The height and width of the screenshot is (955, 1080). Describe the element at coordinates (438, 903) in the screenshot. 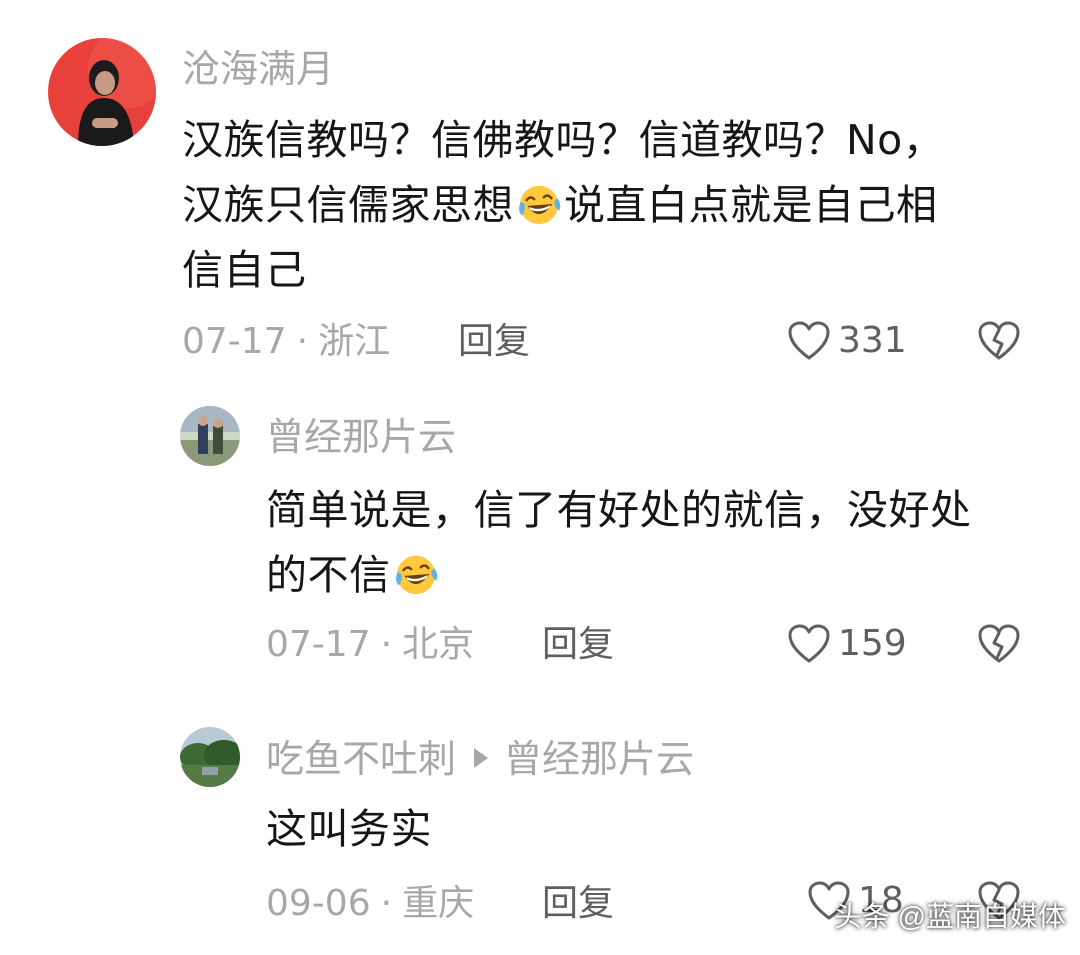

I see `comment-location: 重庆` at that location.